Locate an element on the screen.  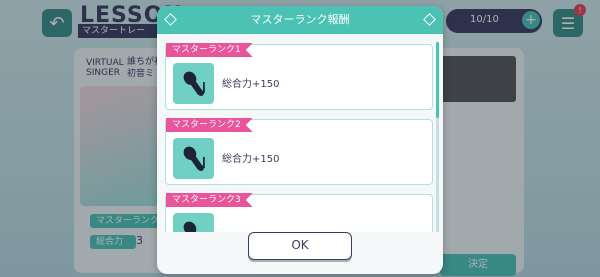
rank-tag: マスターランク3 is located at coordinates (209, 200).